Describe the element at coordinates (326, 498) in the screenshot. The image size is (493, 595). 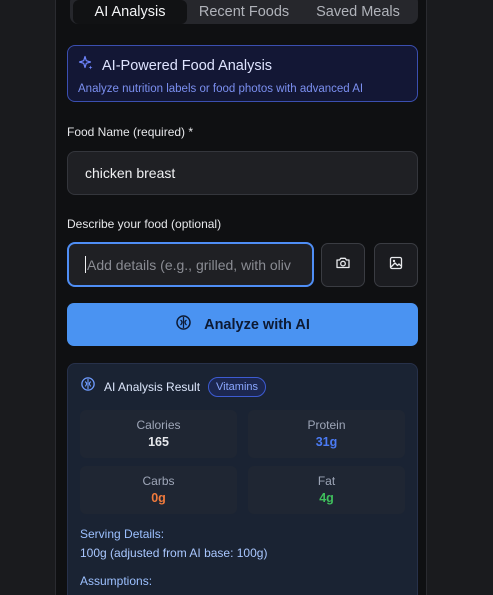
I see `stat-value: 4g` at that location.